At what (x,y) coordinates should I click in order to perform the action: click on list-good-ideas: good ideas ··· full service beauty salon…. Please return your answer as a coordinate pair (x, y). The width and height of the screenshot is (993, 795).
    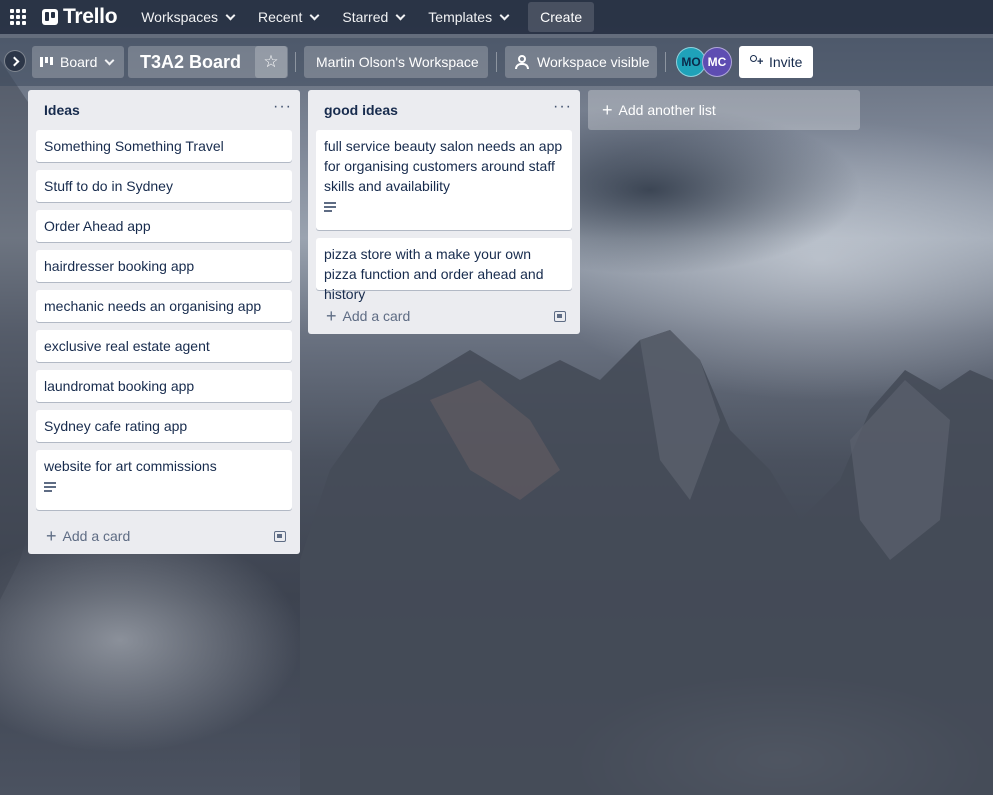
    Looking at the image, I should click on (444, 212).